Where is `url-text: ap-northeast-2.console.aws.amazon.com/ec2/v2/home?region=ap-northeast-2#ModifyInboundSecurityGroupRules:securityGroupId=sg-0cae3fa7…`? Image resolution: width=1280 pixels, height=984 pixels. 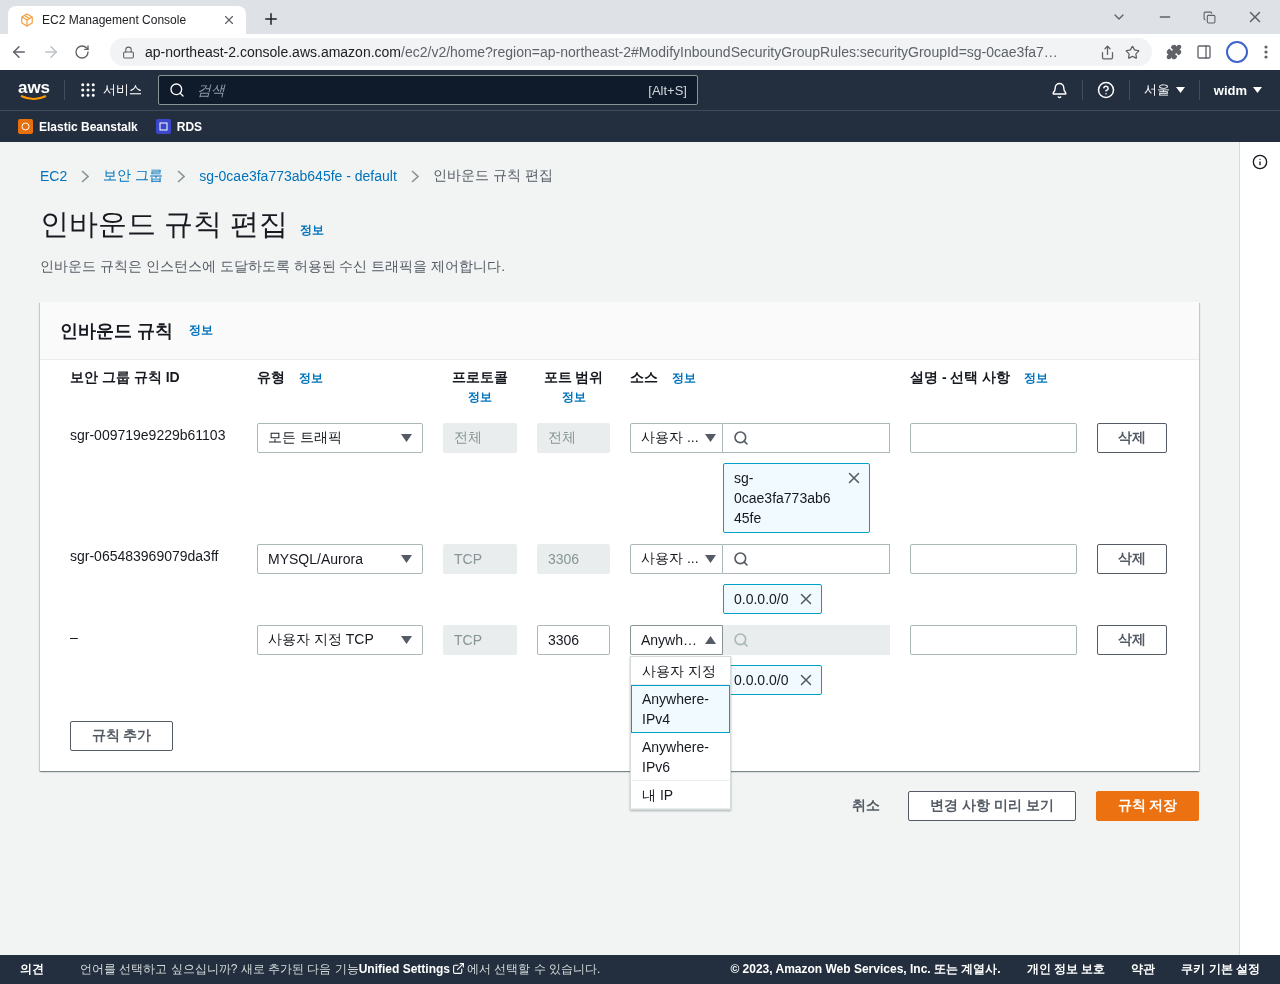 url-text: ap-northeast-2.console.aws.amazon.com/ec2/v2/home?region=ap-northeast-2#ModifyInboundSecurityGroupRules:securityGroupId=sg-0cae3fa7… is located at coordinates (602, 52).